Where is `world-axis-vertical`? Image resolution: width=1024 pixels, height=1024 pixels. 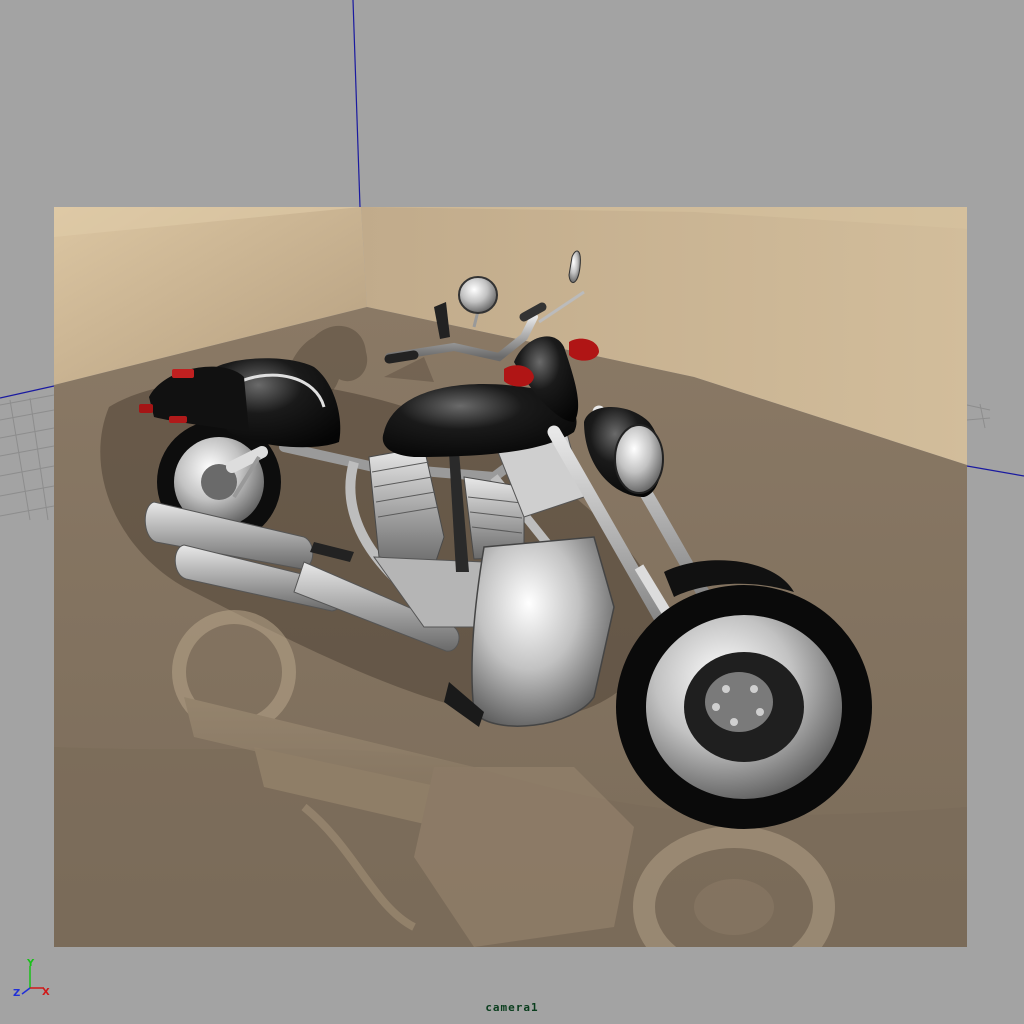 world-axis-vertical is located at coordinates (356, 104).